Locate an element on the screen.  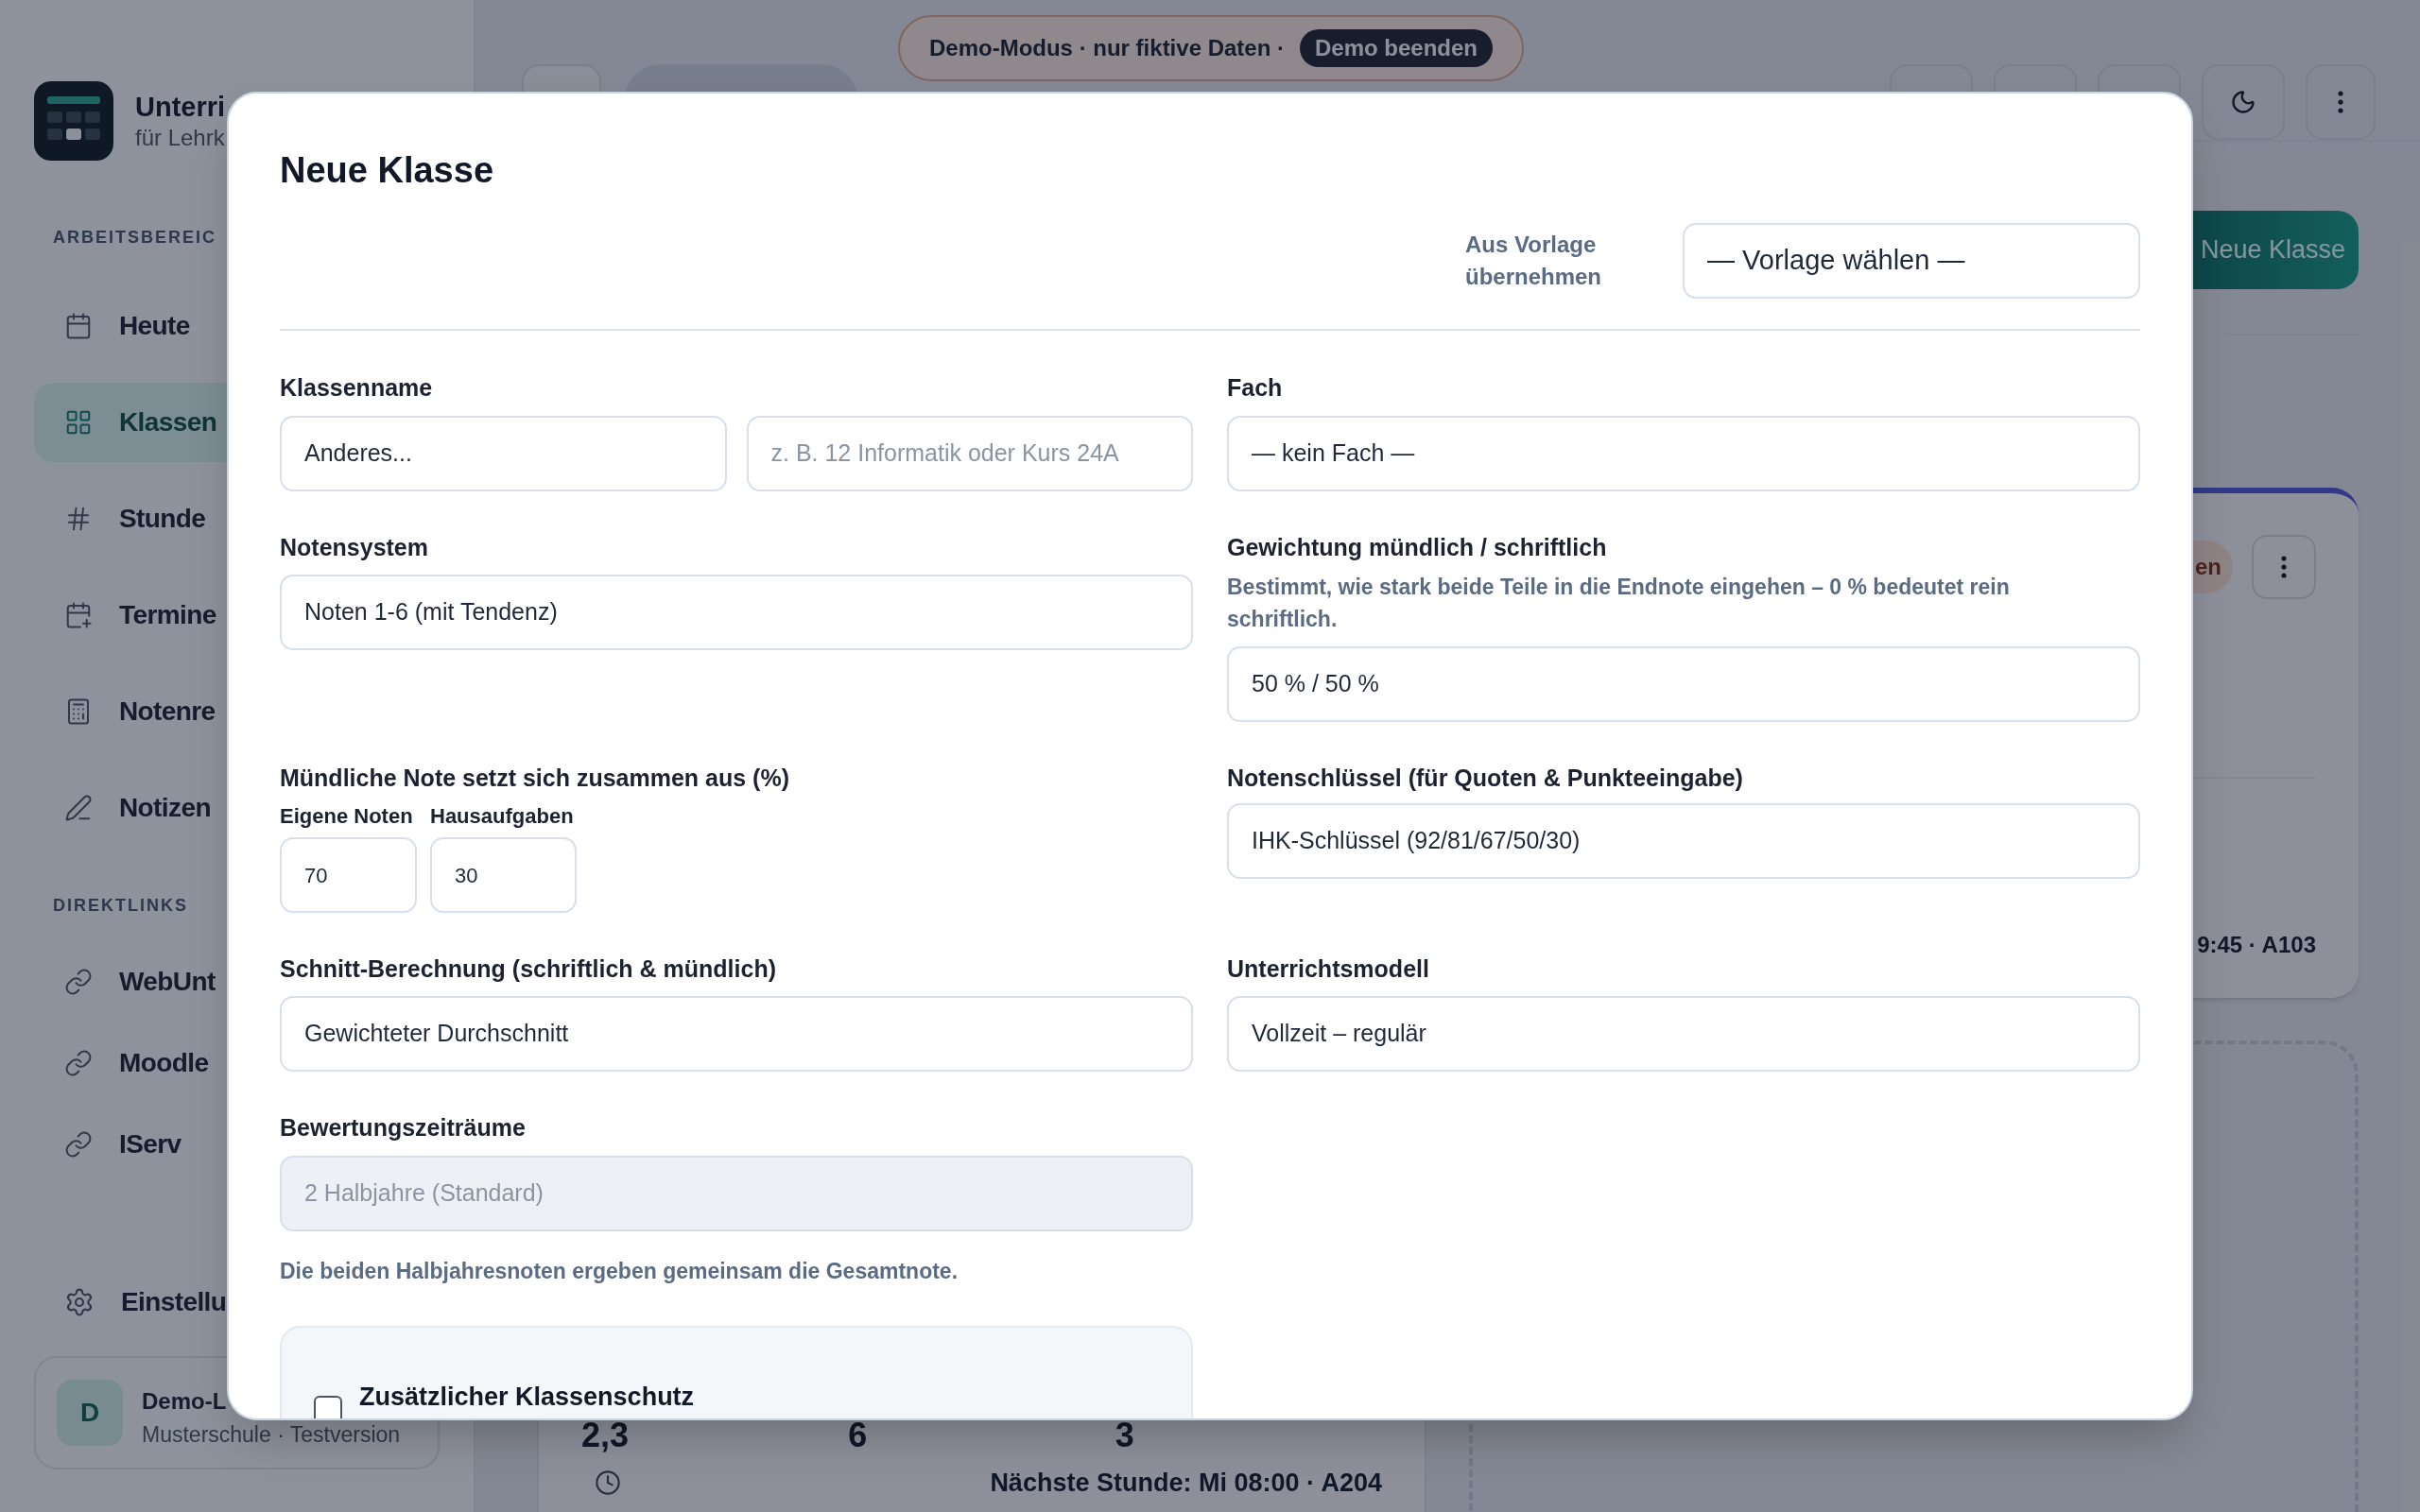
field-label: Gewichtung mündlich / schriftlich is located at coordinates (1417, 547).